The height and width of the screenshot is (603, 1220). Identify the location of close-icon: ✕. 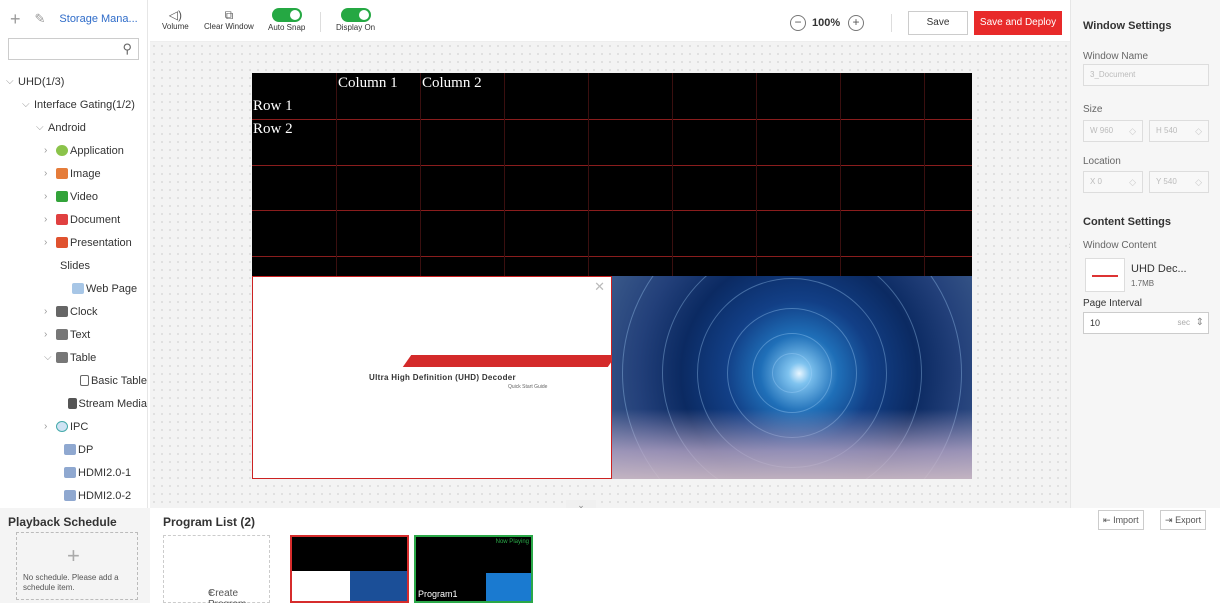
(599, 287).